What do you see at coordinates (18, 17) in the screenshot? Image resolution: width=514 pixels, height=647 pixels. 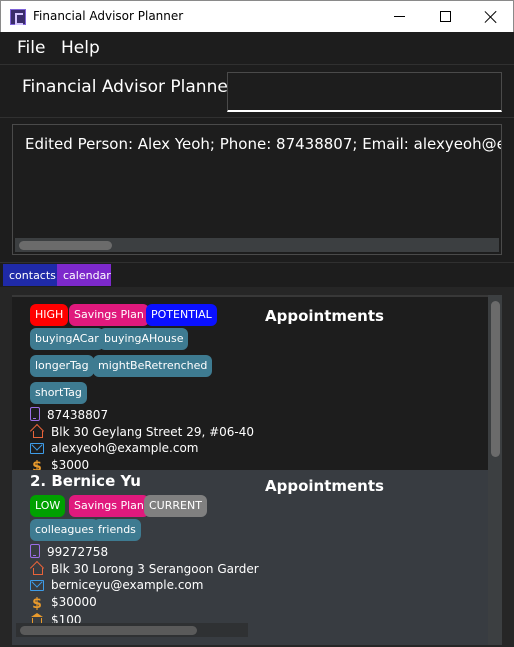 I see `app-icon` at bounding box center [18, 17].